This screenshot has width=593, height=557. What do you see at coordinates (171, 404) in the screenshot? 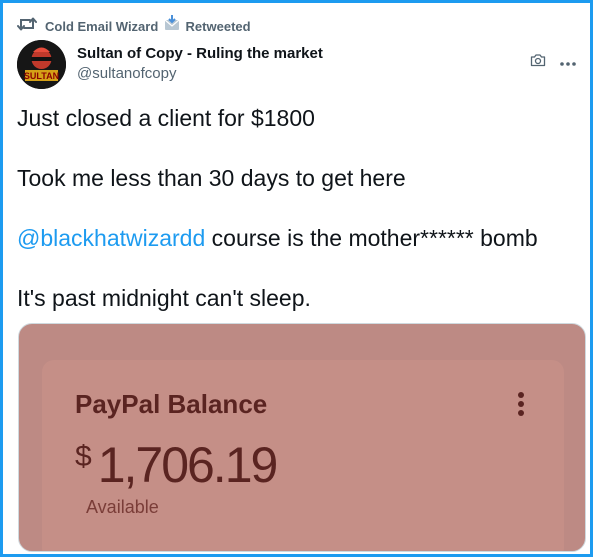
I see `balance-title: PayPal Balance` at bounding box center [171, 404].